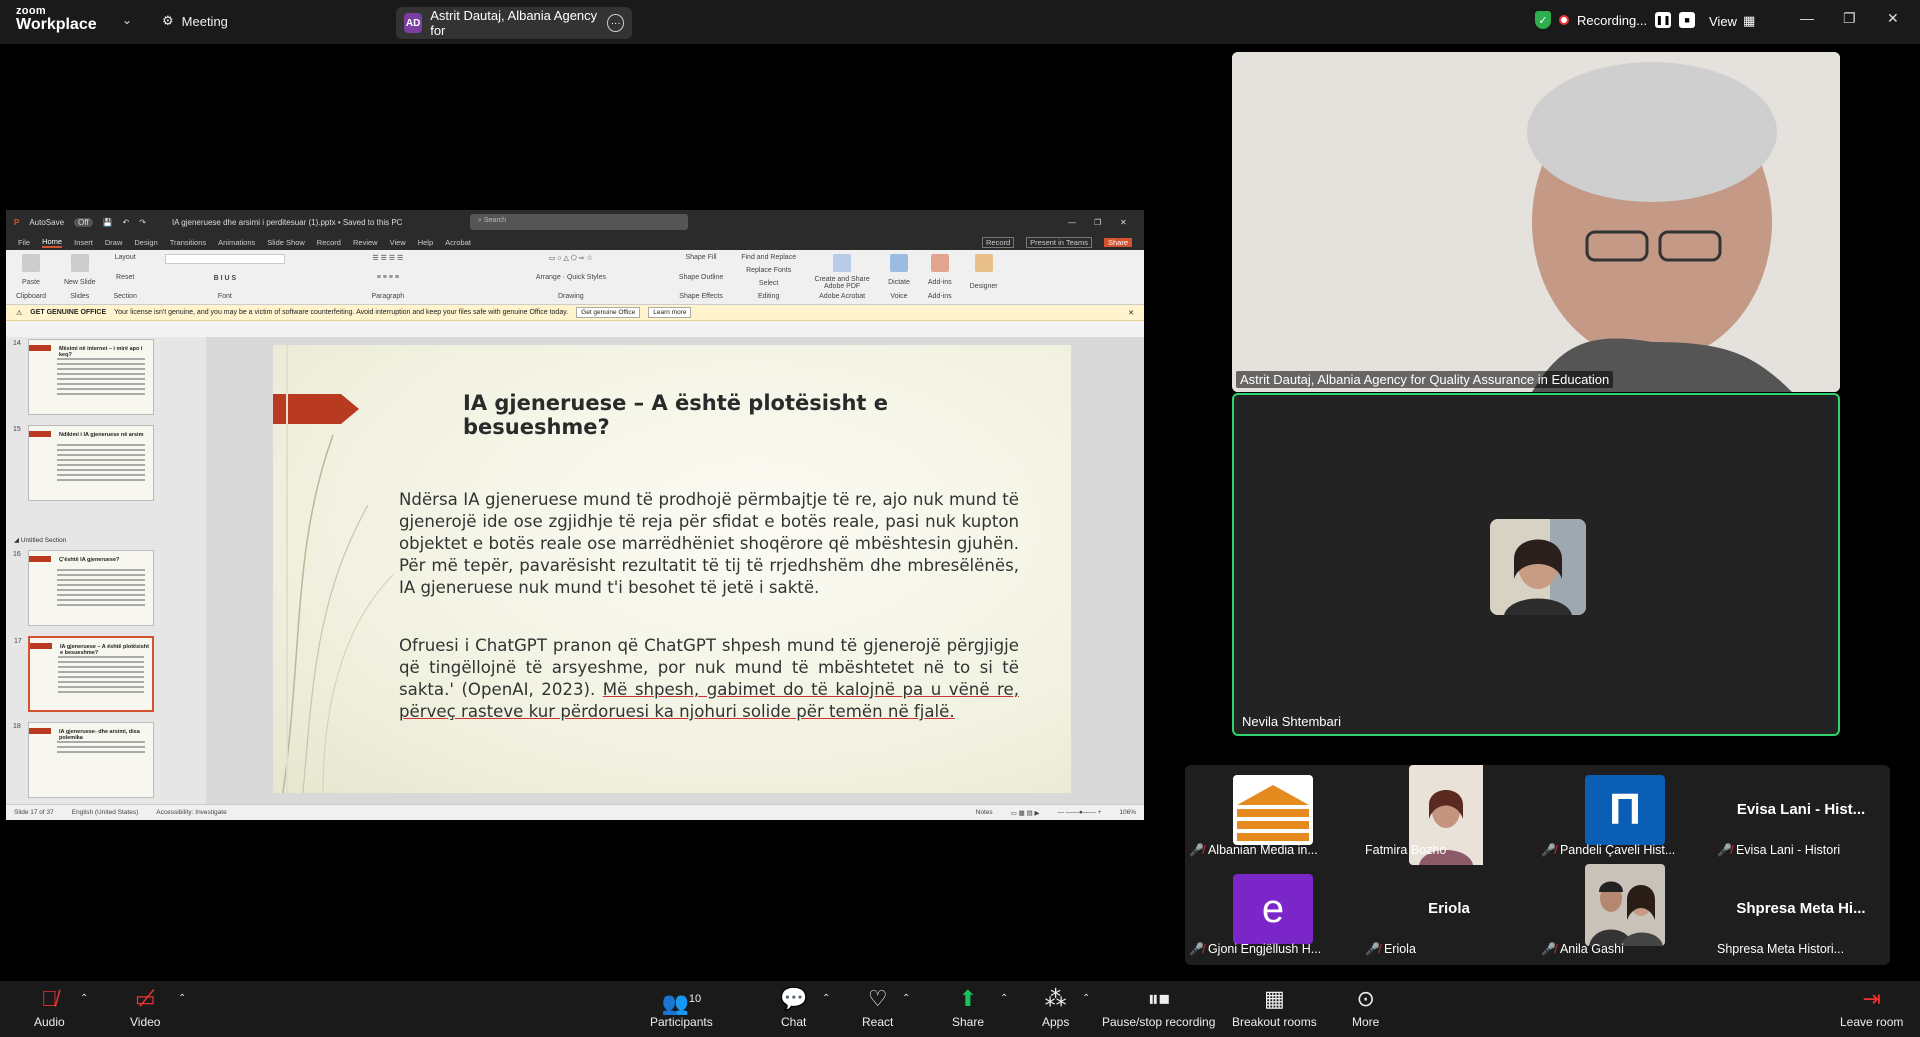  What do you see at coordinates (365, 242) in the screenshot?
I see `tab-review: Review` at bounding box center [365, 242].